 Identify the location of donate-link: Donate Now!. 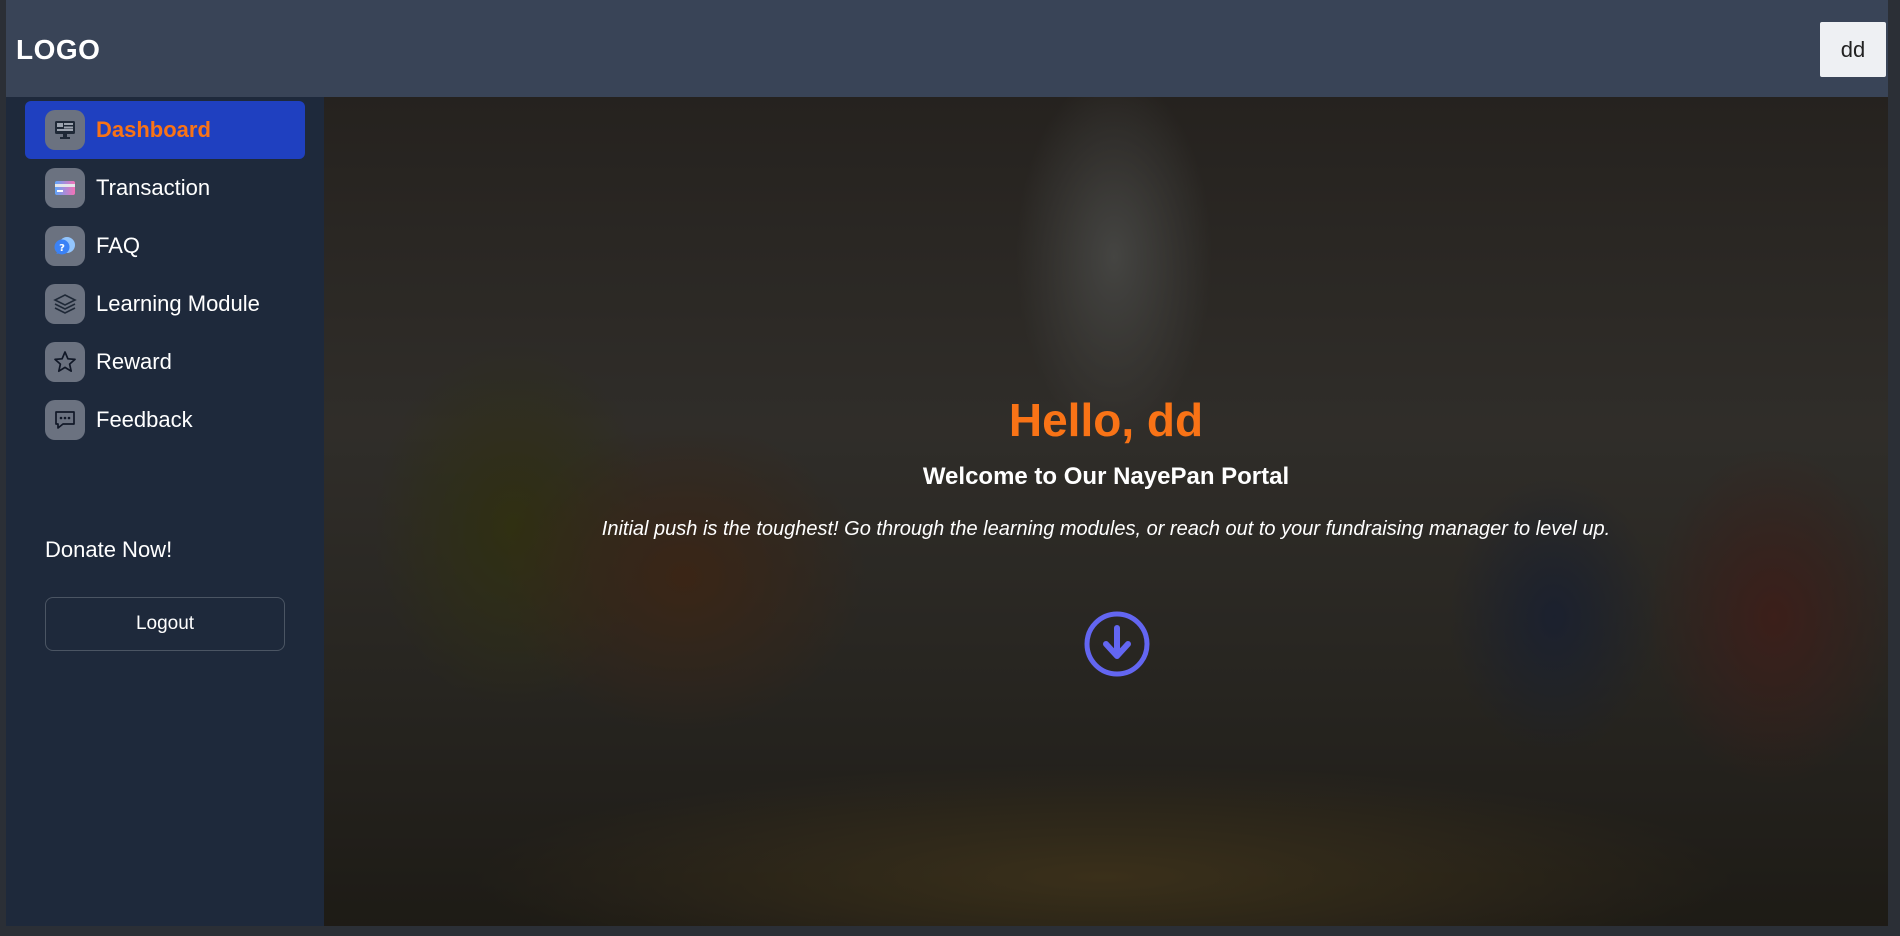
(108, 550).